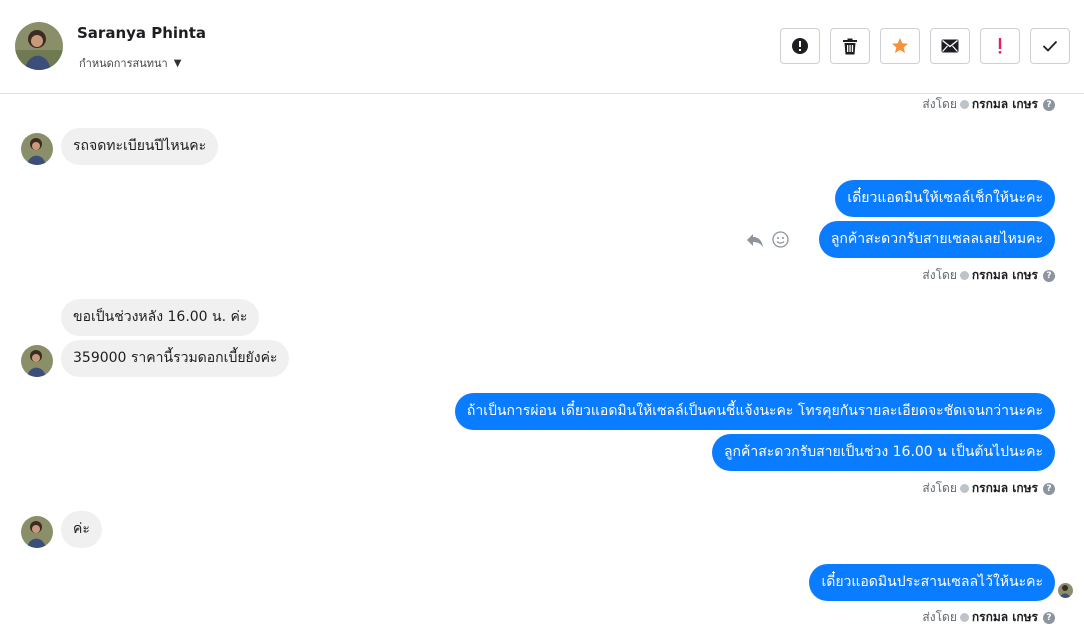 The image size is (1084, 639). I want to click on incoming-message: รถจดทะเบียนปีไหนคะ, so click(140, 146).